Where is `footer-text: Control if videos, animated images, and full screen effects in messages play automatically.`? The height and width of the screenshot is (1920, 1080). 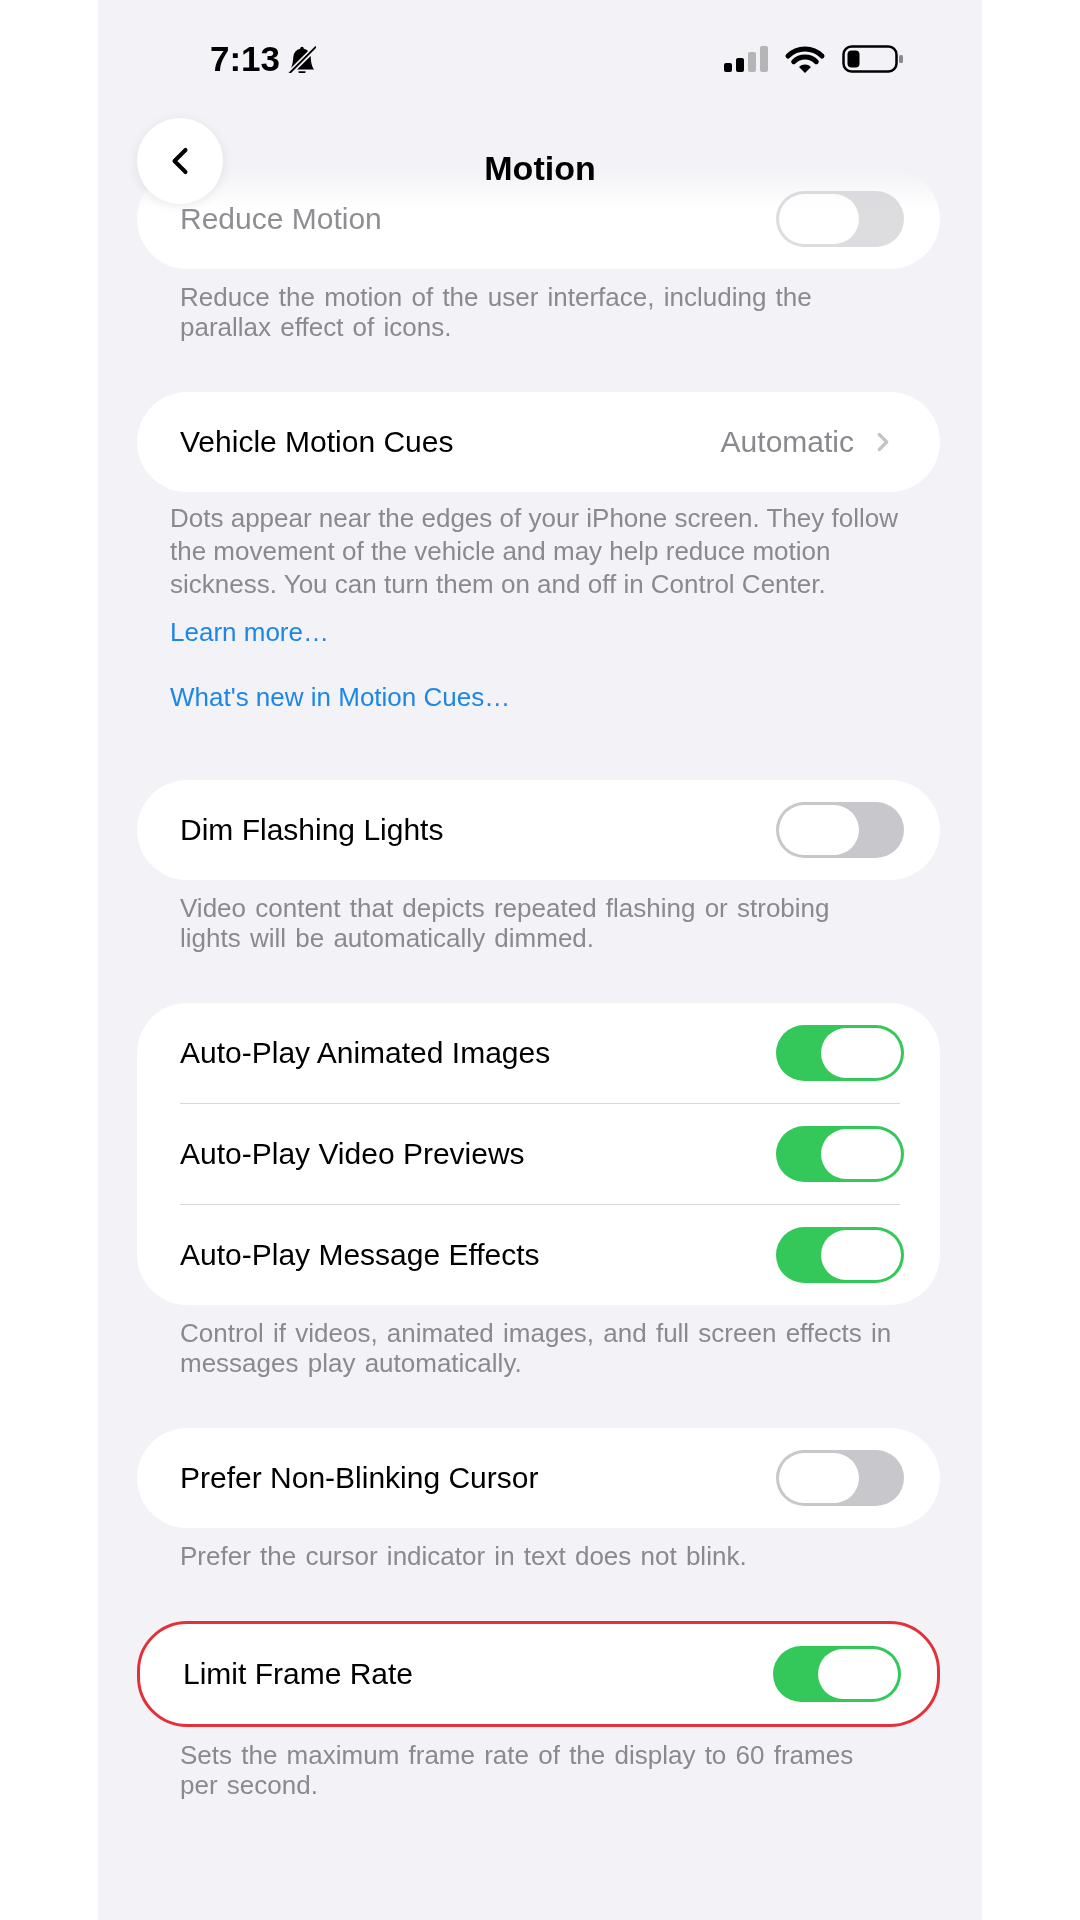 footer-text: Control if videos, animated images, and full screen effects in messages play automatically. is located at coordinates (536, 1348).